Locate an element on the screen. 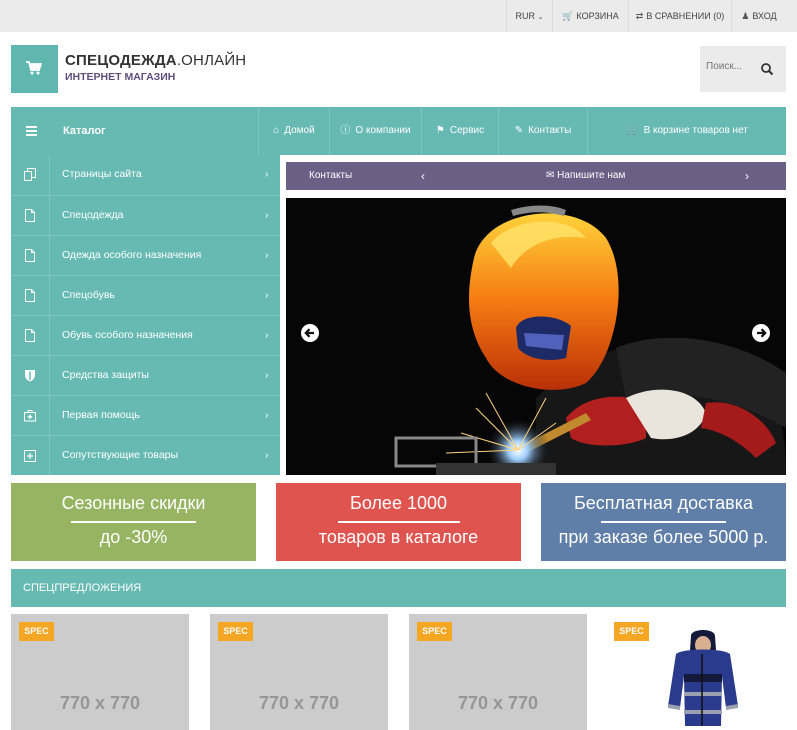 The image size is (797, 730). nav-about: ⓘ О компании is located at coordinates (375, 131).